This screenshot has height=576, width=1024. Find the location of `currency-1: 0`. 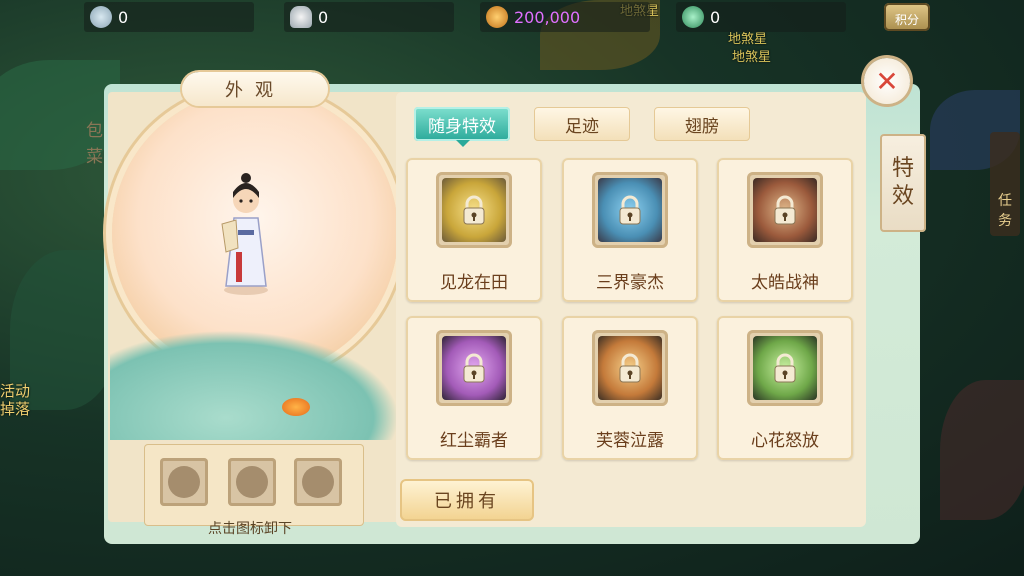

currency-1: 0 is located at coordinates (169, 17).